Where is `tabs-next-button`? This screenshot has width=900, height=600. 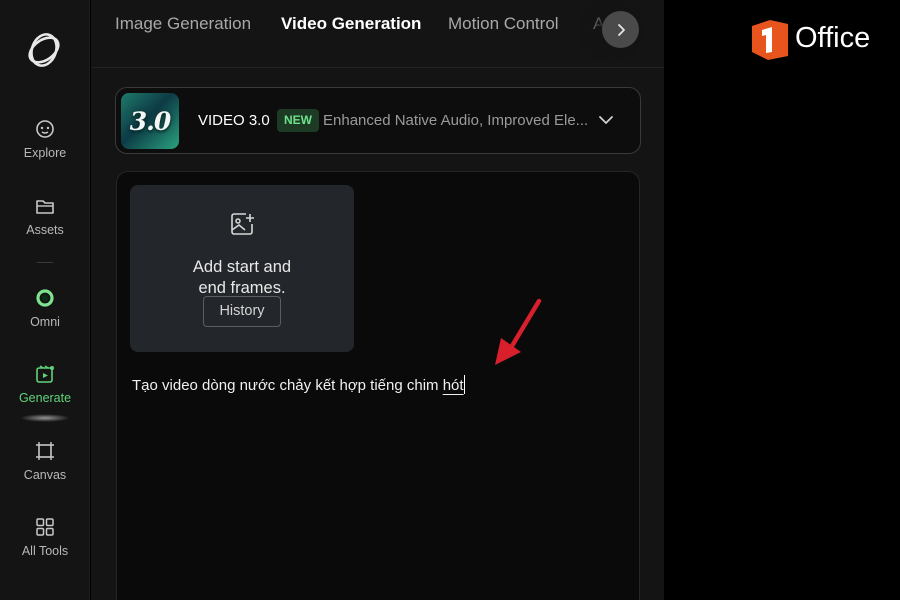
tabs-next-button is located at coordinates (620, 29).